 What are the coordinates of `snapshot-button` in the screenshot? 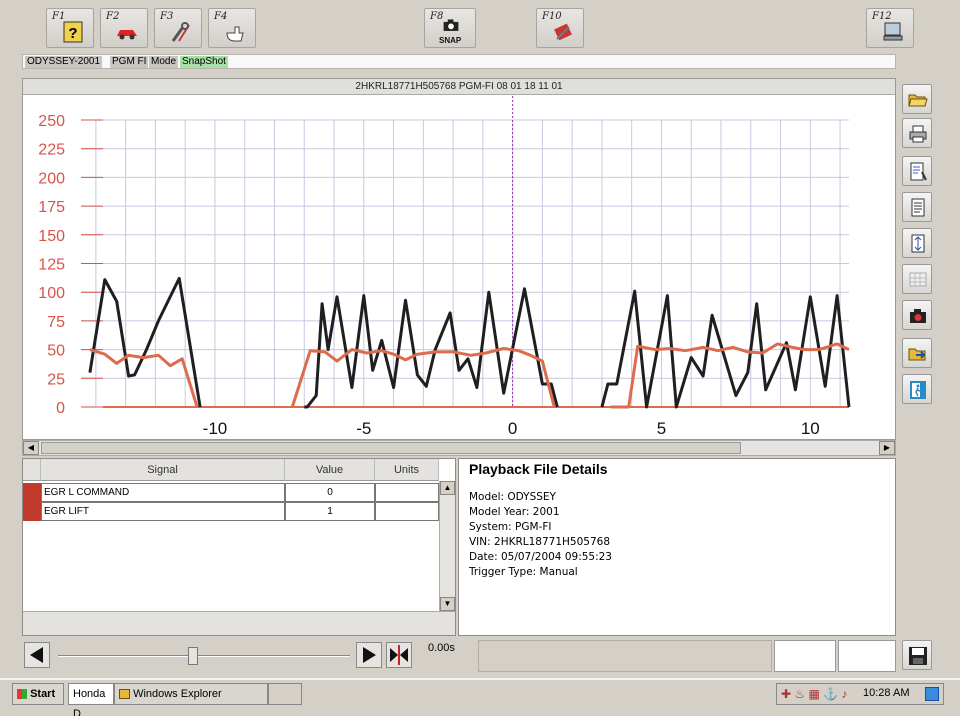 It's located at (917, 315).